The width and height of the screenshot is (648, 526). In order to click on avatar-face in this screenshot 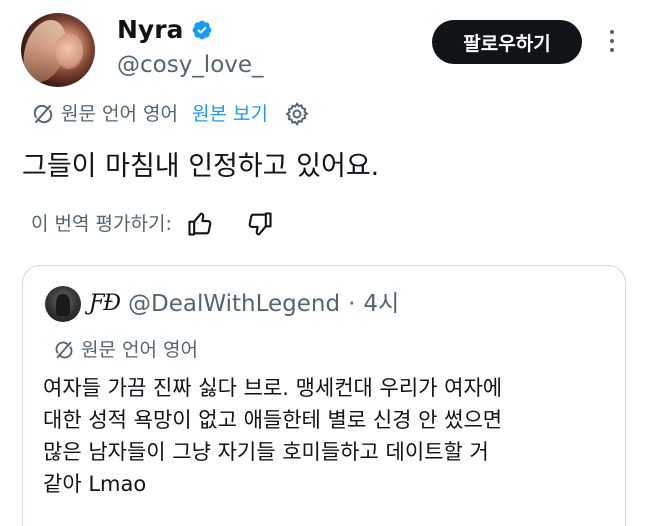, I will do `click(69, 51)`.